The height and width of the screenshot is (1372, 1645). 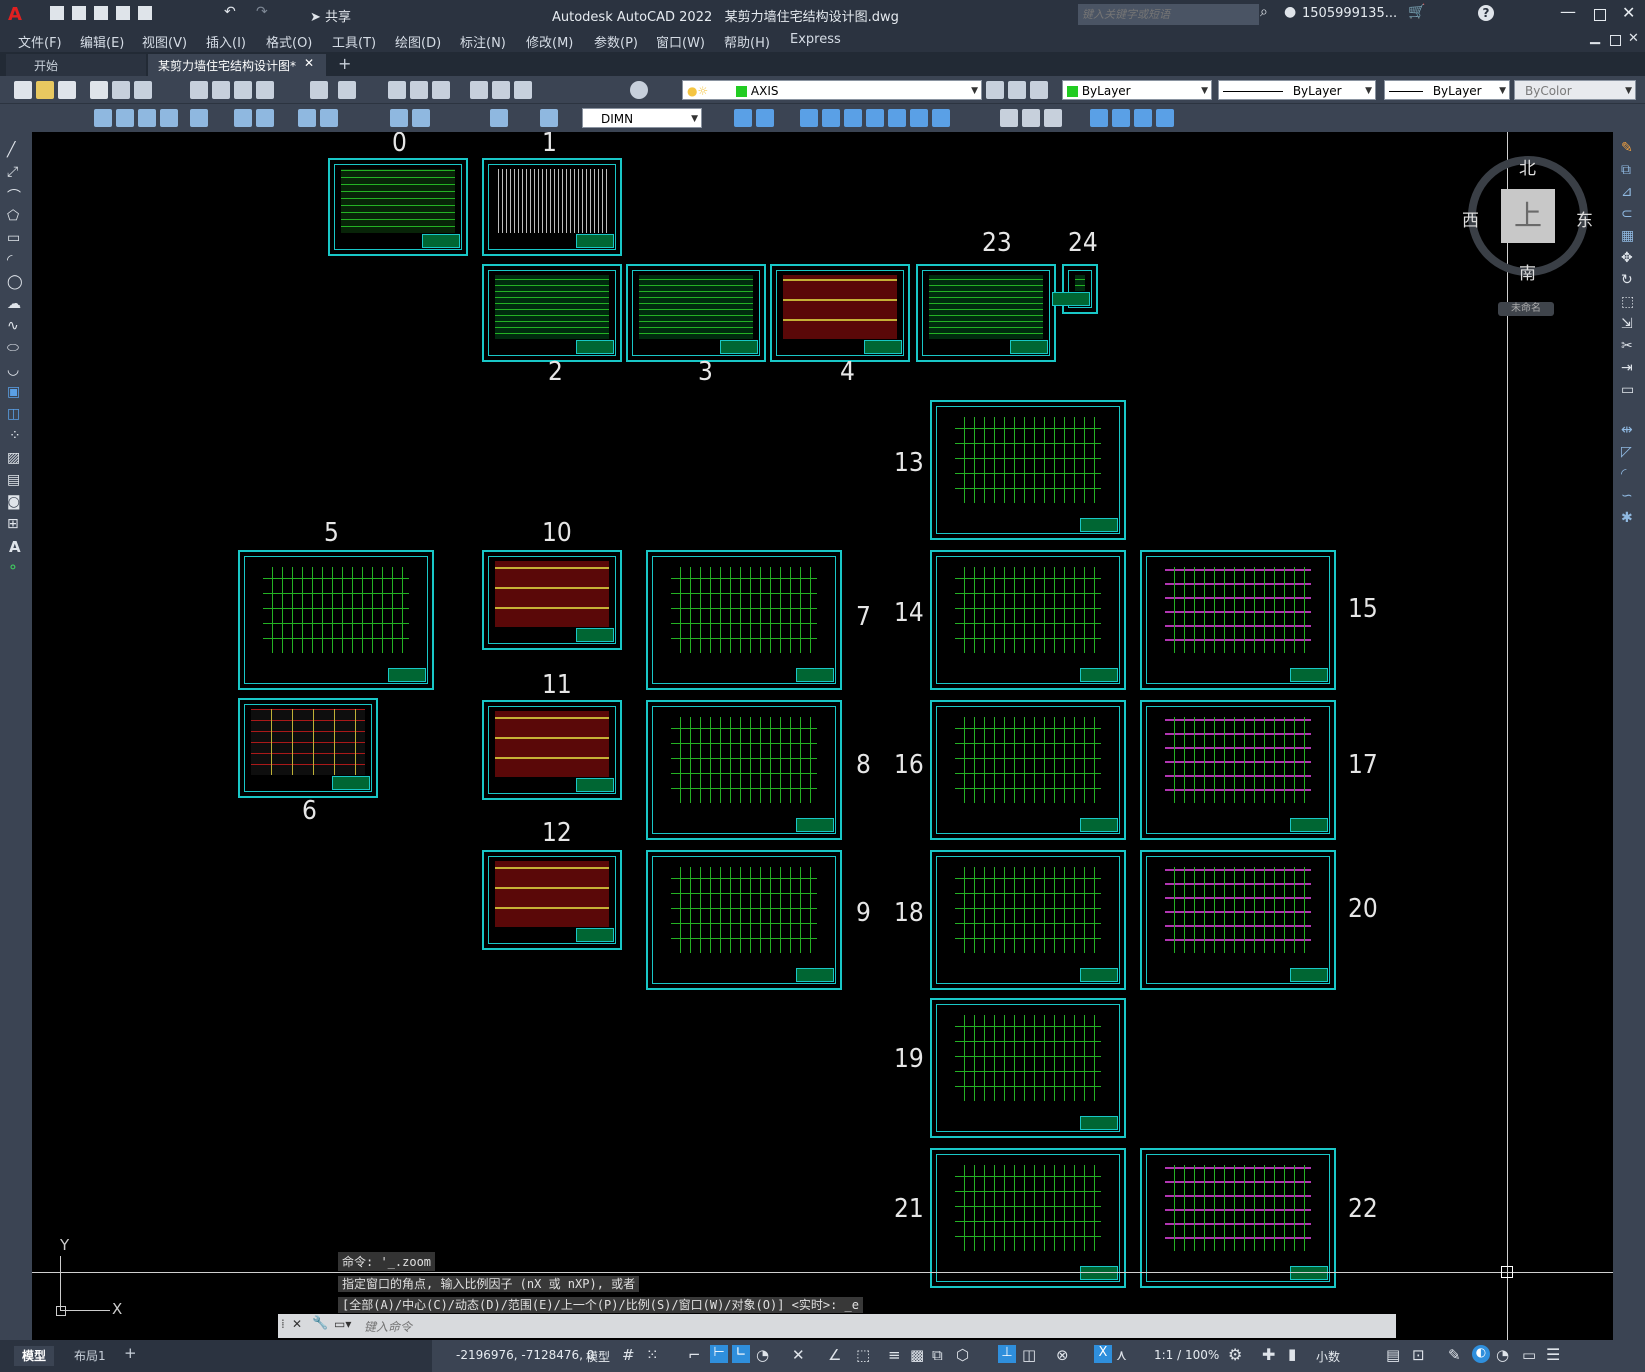 I want to click on save-file-icon, so click(x=67, y=90).